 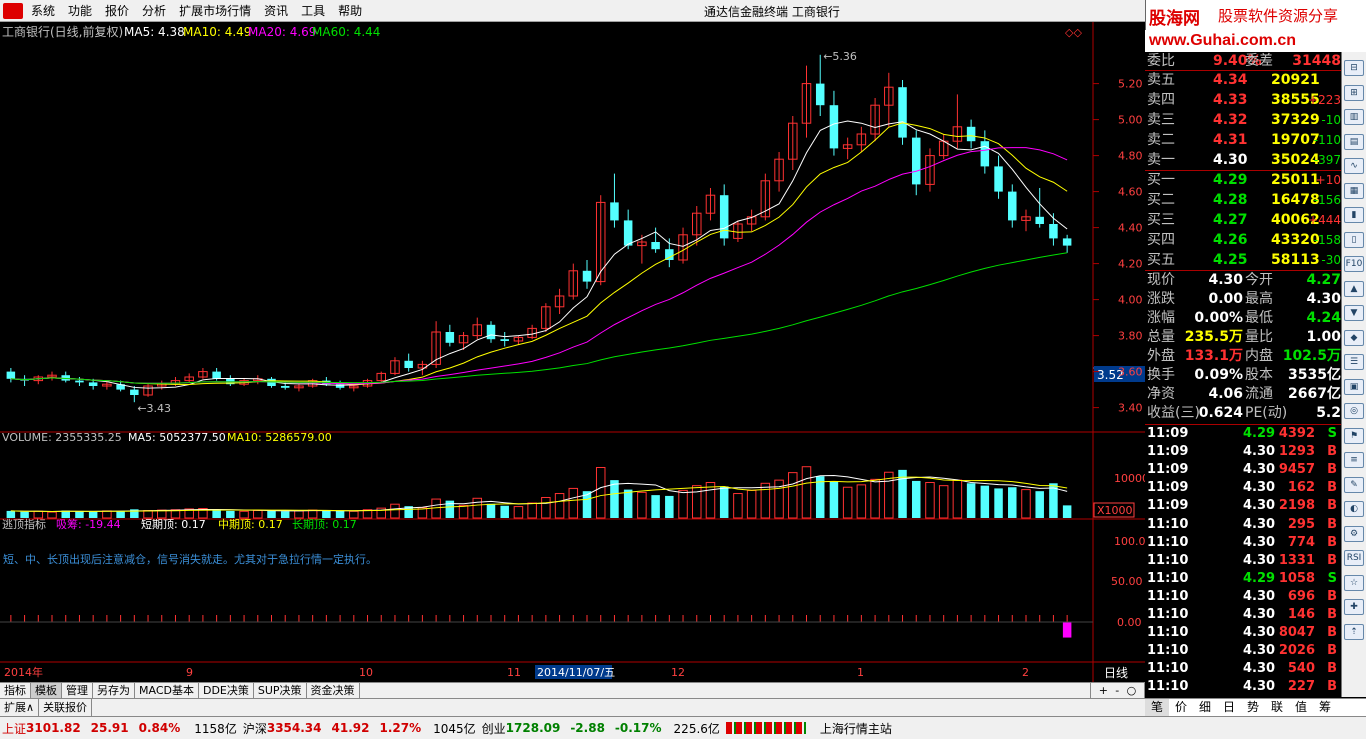 I want to click on menu-system: 系统, so click(x=49, y=10).